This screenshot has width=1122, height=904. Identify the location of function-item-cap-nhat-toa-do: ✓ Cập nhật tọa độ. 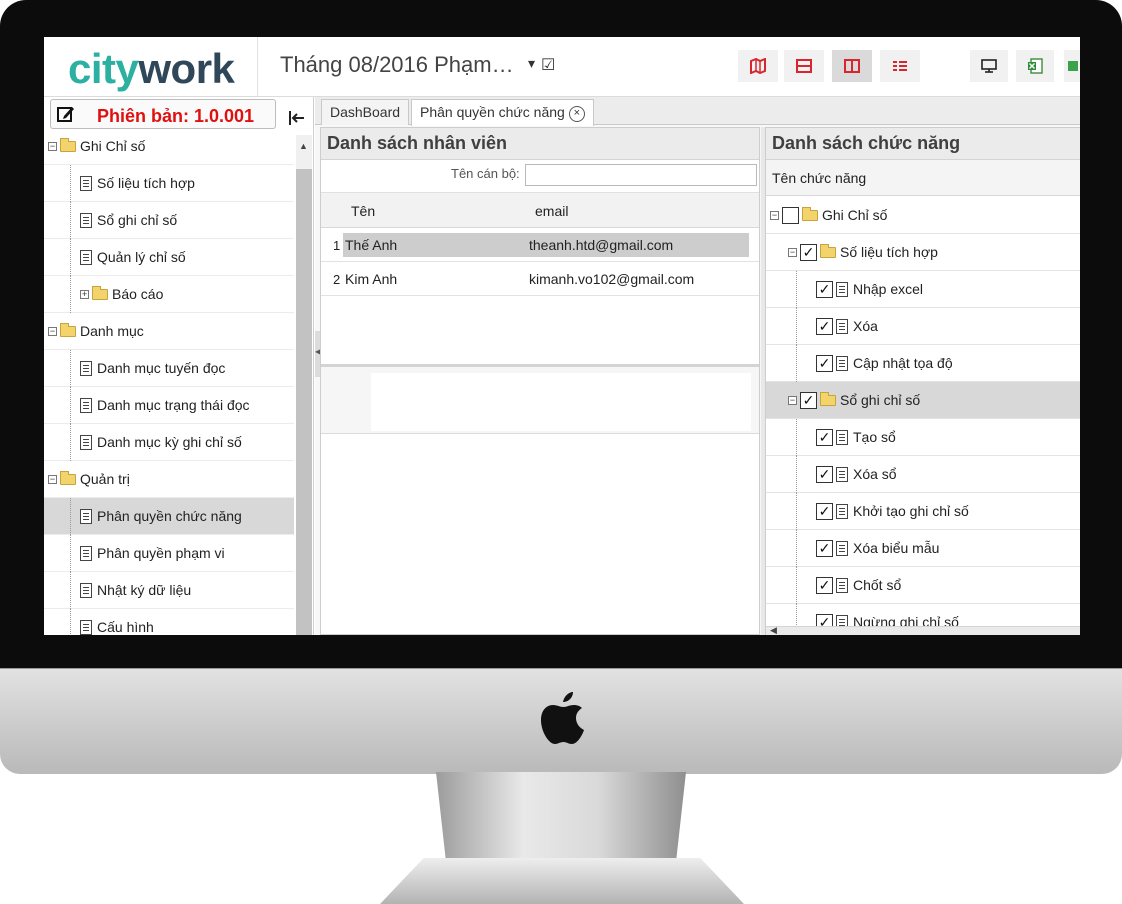
(923, 363).